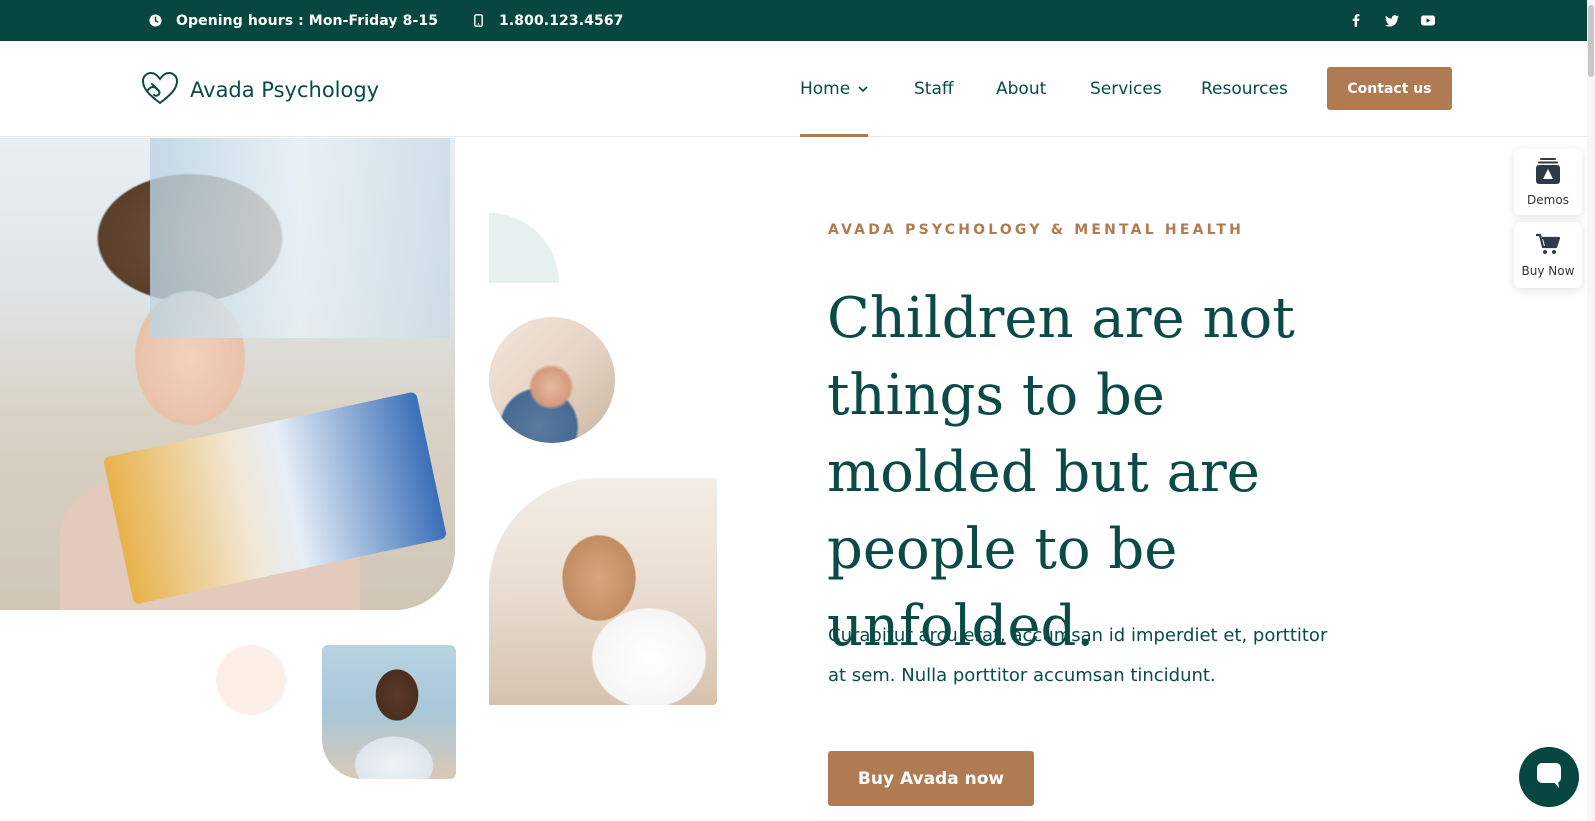 This screenshot has height=821, width=1595. I want to click on twitter-icon, so click(1392, 21).